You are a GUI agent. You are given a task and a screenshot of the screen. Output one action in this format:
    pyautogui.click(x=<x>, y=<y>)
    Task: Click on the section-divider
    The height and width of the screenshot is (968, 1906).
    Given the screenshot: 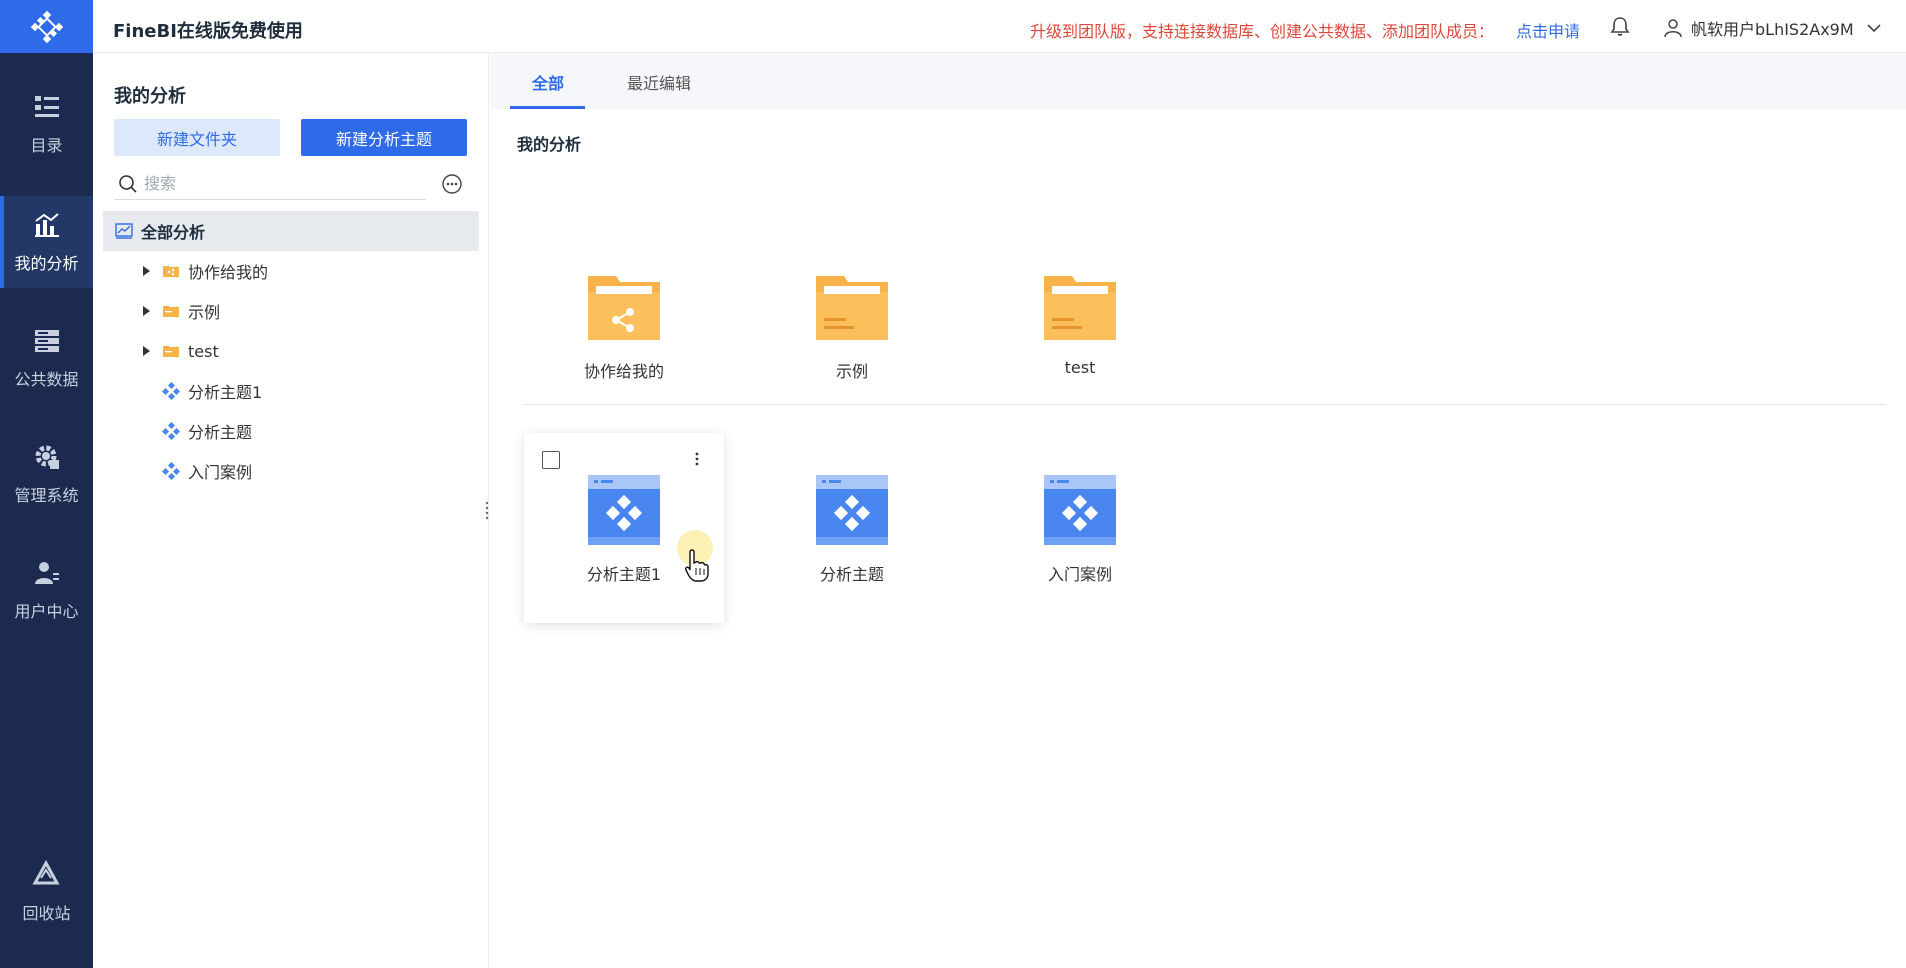 What is the action you would take?
    pyautogui.click(x=1205, y=404)
    